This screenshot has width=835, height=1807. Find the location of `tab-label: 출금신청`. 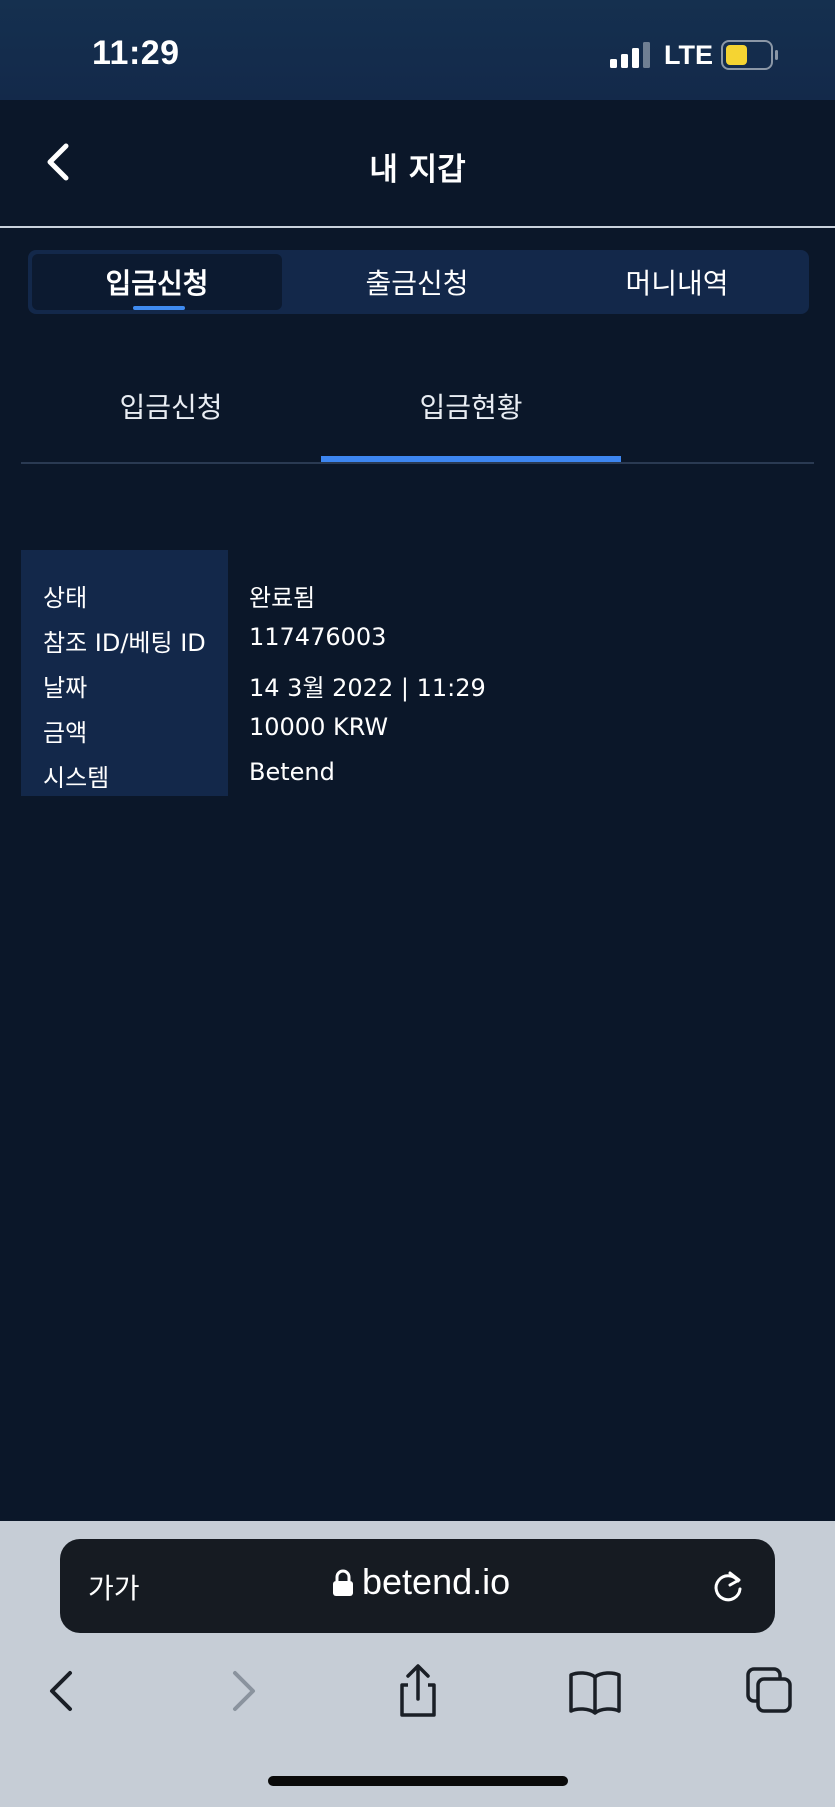

tab-label: 출금신청 is located at coordinates (417, 283).